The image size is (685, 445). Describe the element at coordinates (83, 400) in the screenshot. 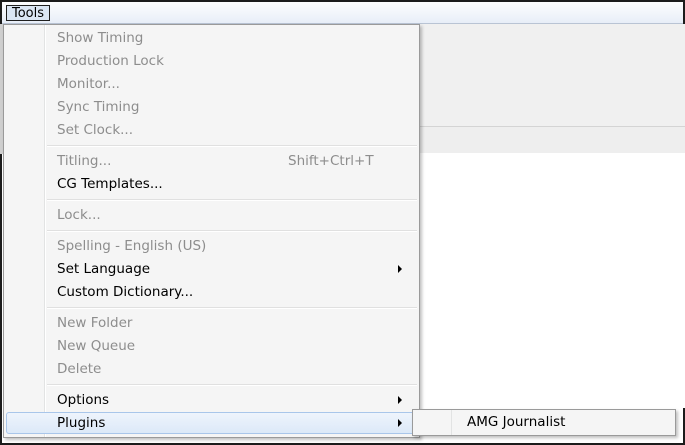

I see `menu-item-label: Options` at that location.